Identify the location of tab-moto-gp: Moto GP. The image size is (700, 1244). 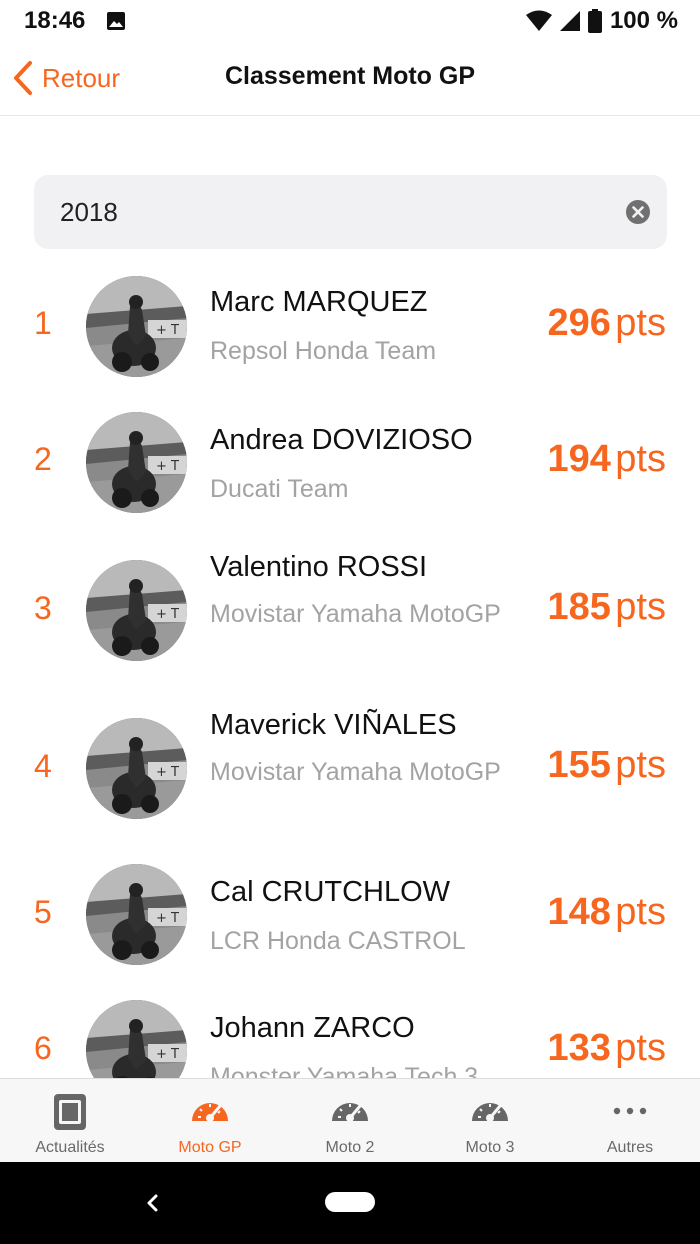
(210, 1120).